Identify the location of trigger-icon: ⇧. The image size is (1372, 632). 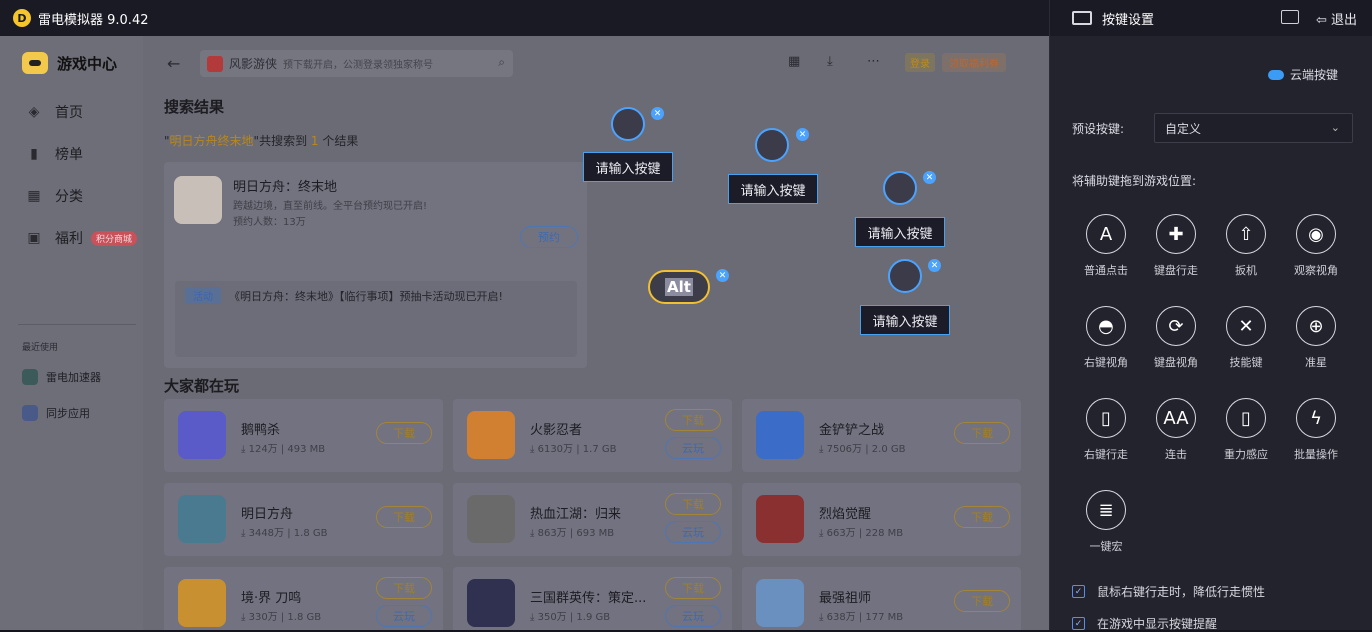
(1246, 234).